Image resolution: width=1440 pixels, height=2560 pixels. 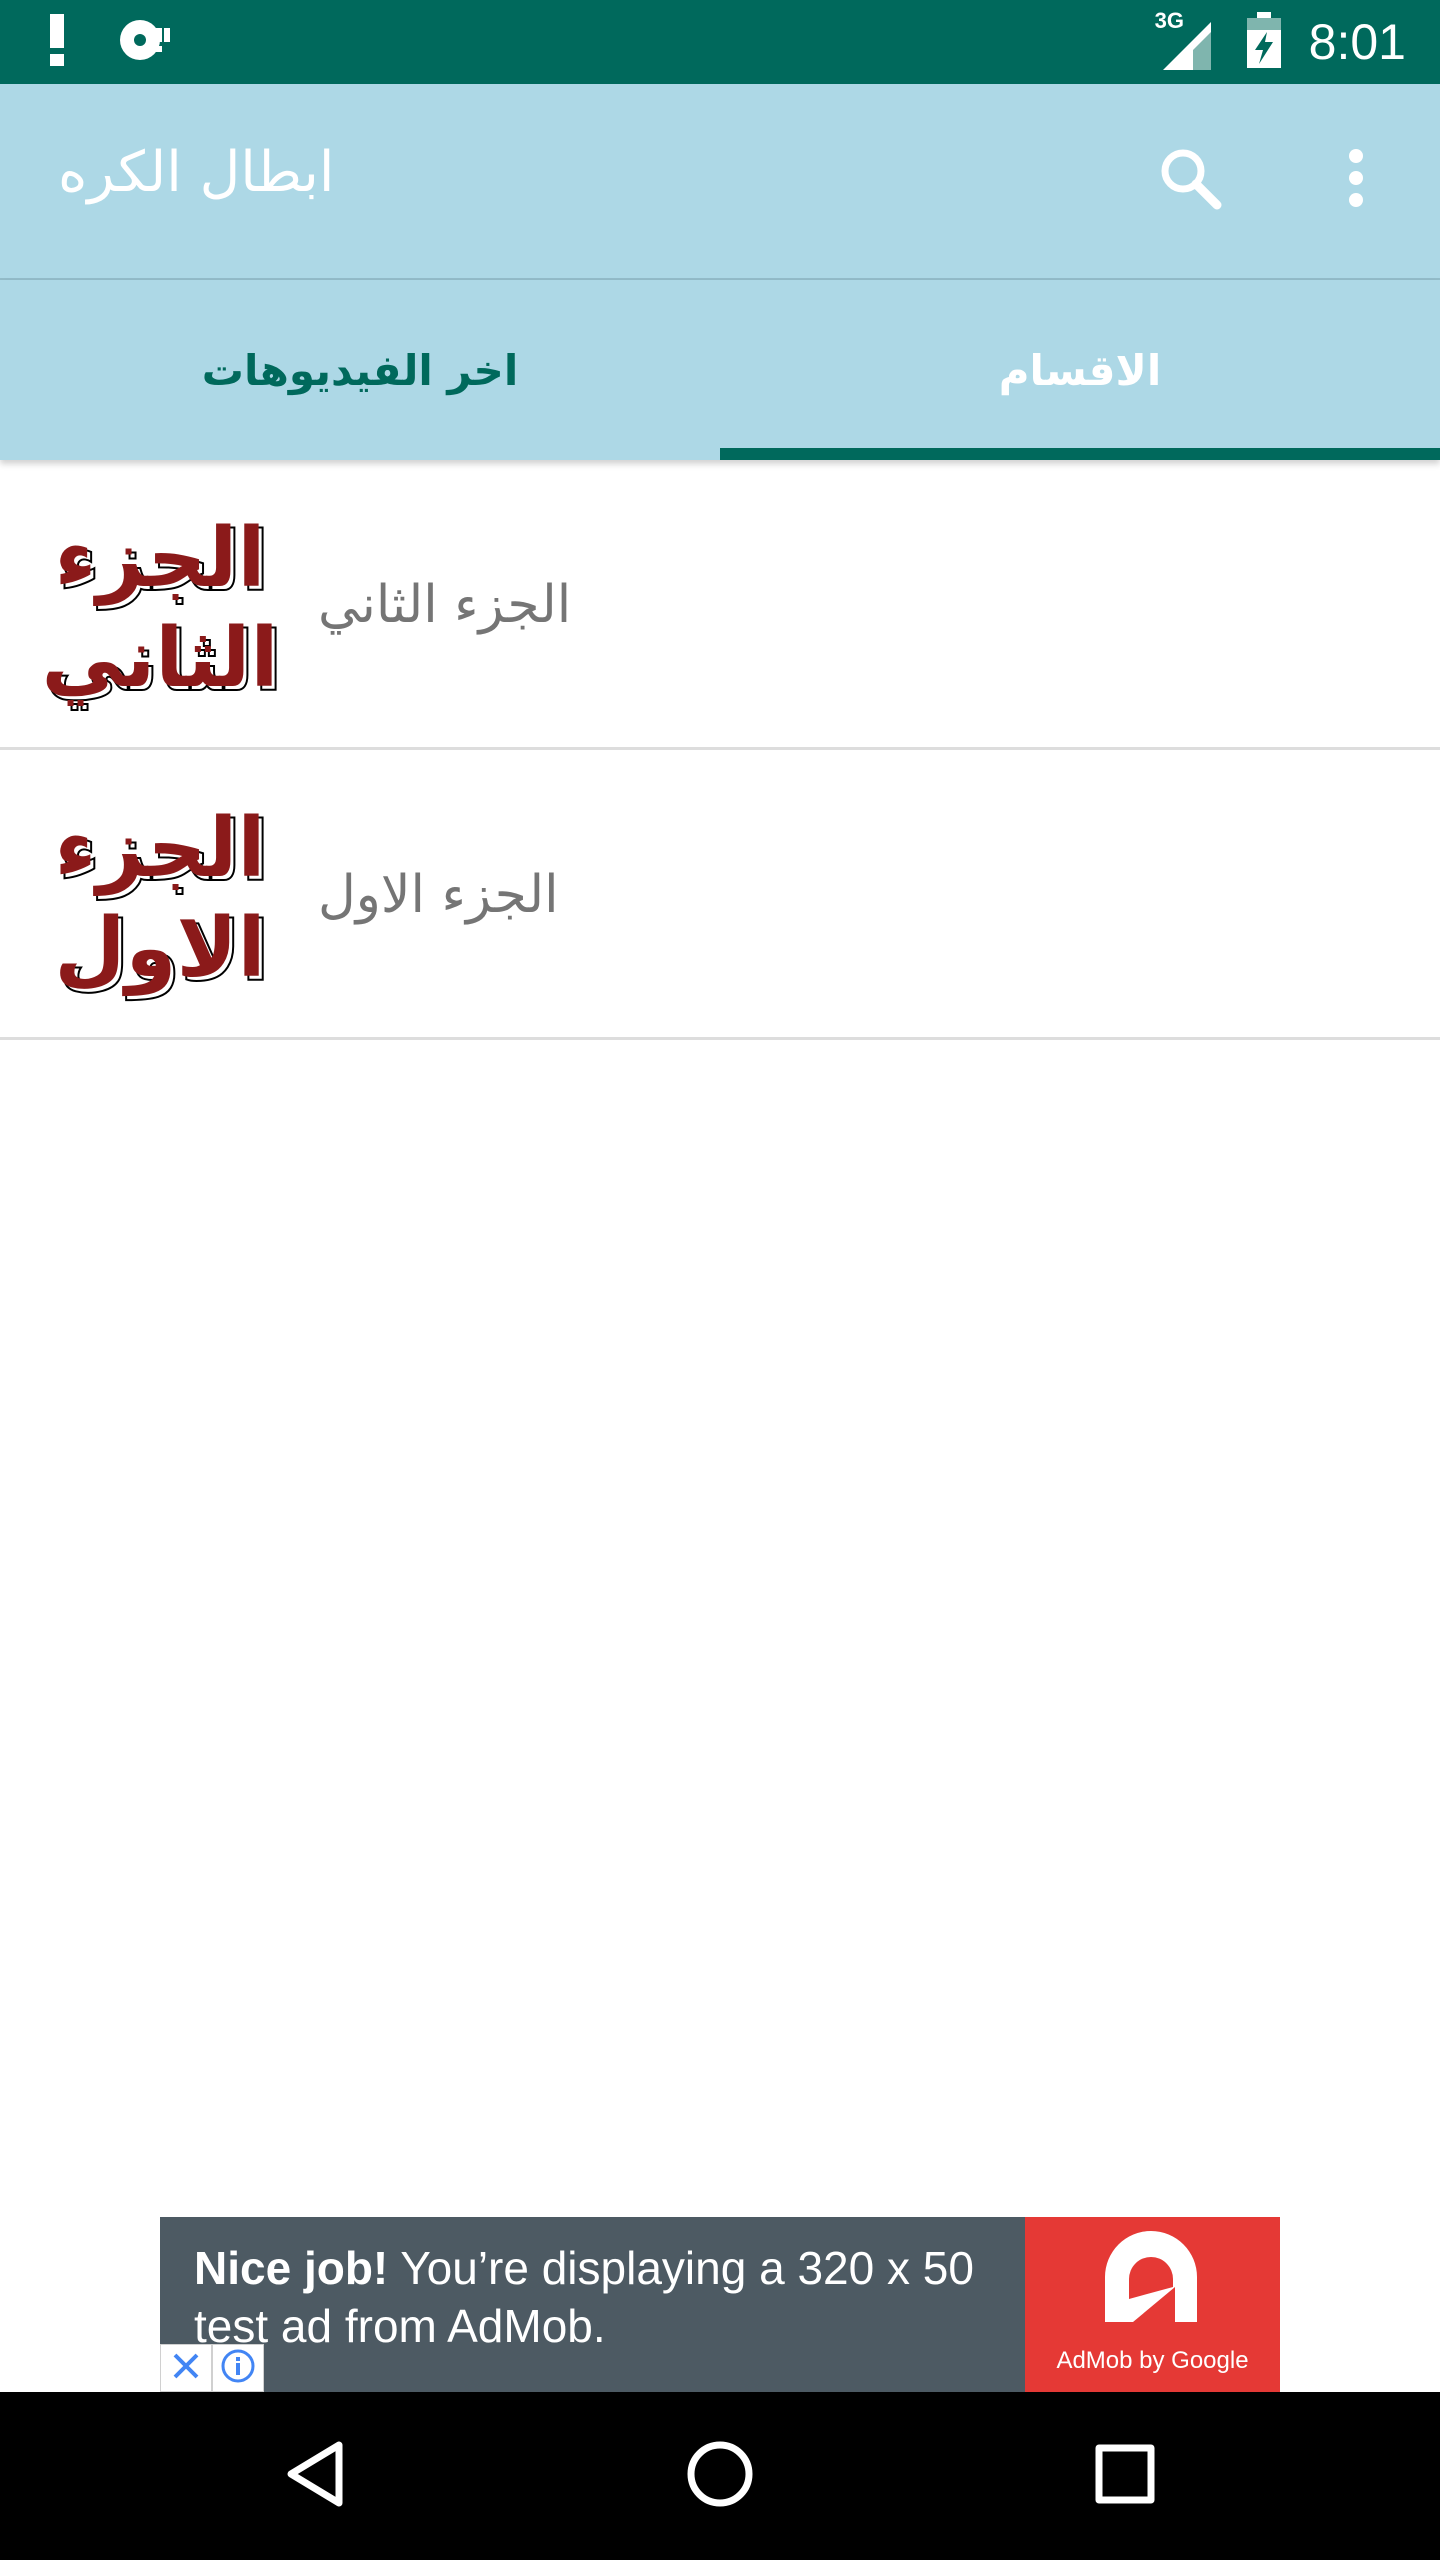 I want to click on search-icon, so click(x=1190, y=180).